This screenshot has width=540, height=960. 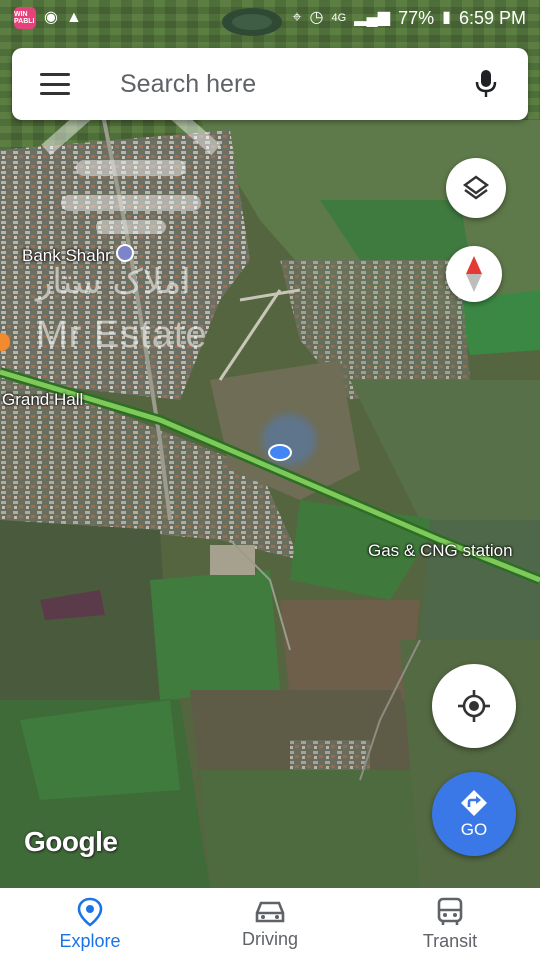 I want to click on tab-explore: Explore, so click(x=90, y=924).